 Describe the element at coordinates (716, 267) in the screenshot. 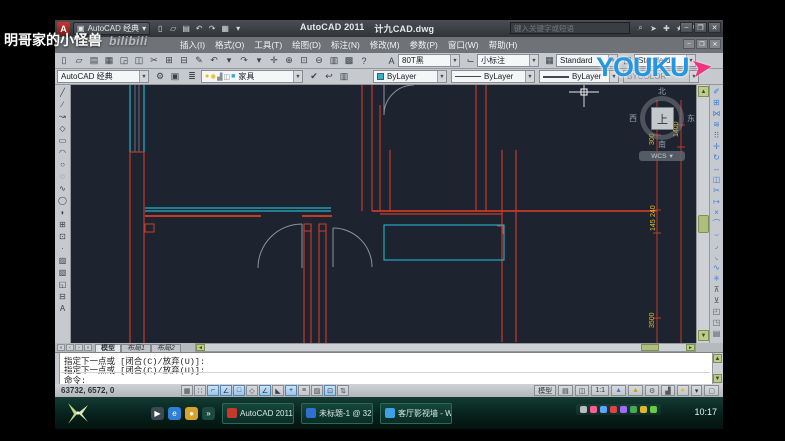

I see `blend-icon: ∿` at that location.